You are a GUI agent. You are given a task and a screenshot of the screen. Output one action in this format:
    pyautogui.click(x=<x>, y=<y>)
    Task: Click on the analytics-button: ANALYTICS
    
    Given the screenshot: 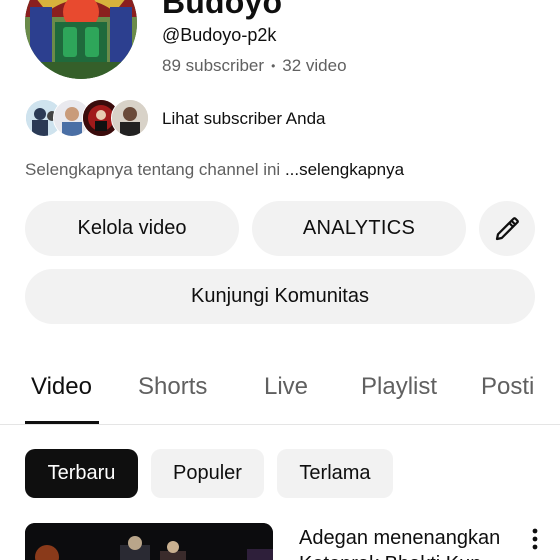 What is the action you would take?
    pyautogui.click(x=359, y=228)
    